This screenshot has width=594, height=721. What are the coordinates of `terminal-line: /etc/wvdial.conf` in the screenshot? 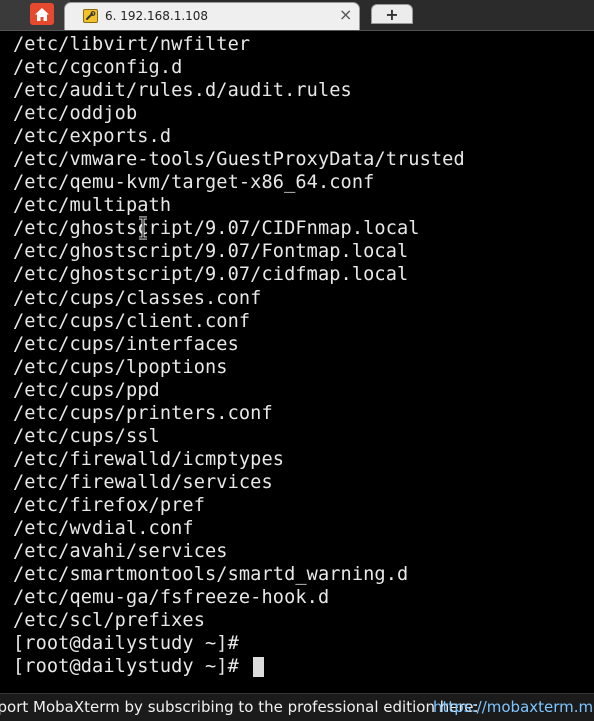 It's located at (103, 528).